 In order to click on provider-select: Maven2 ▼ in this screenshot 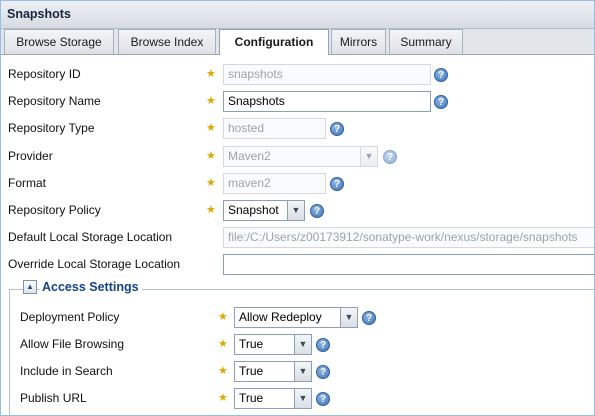, I will do `click(300, 156)`.